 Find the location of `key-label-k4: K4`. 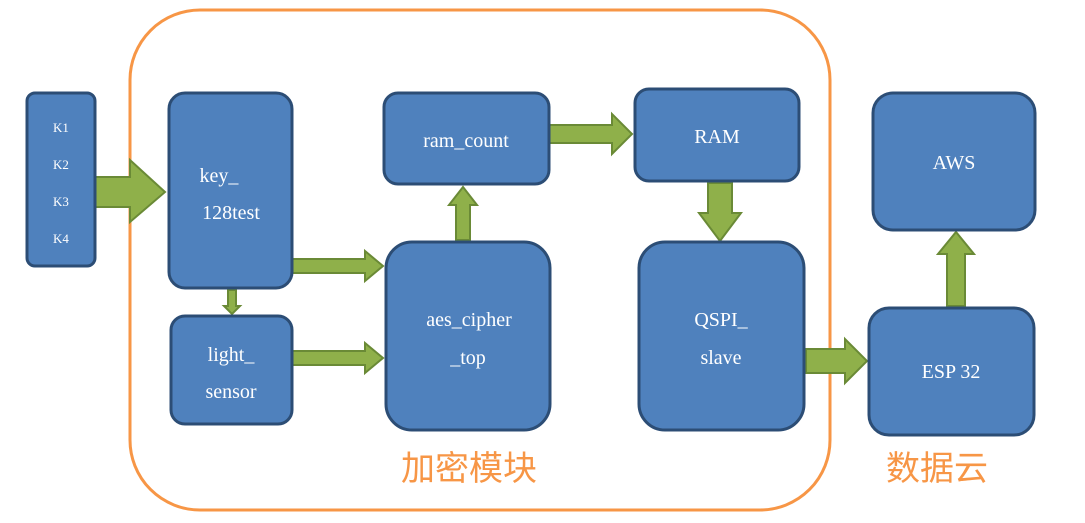

key-label-k4: K4 is located at coordinates (61, 238).